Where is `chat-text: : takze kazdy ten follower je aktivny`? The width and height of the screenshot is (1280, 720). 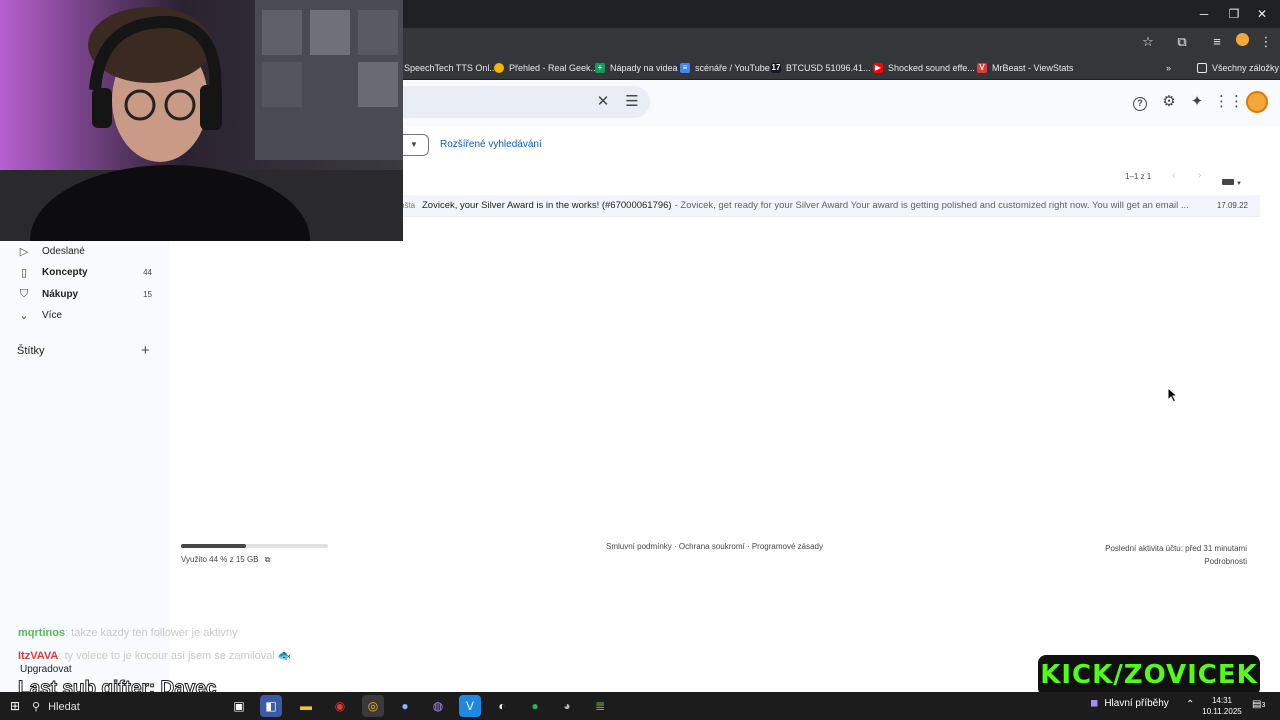
chat-text: : takze kazdy ten follower je aktivny is located at coordinates (151, 633).